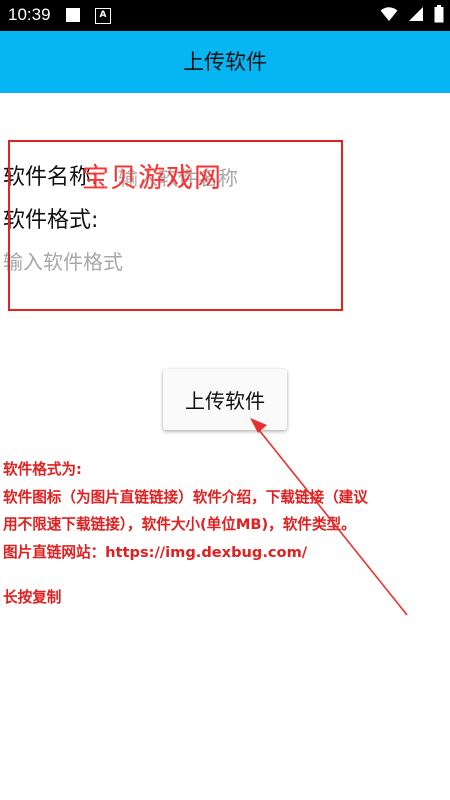 Image resolution: width=450 pixels, height=800 pixels. Describe the element at coordinates (329, 517) in the screenshot. I see `annotation-arrow` at that location.